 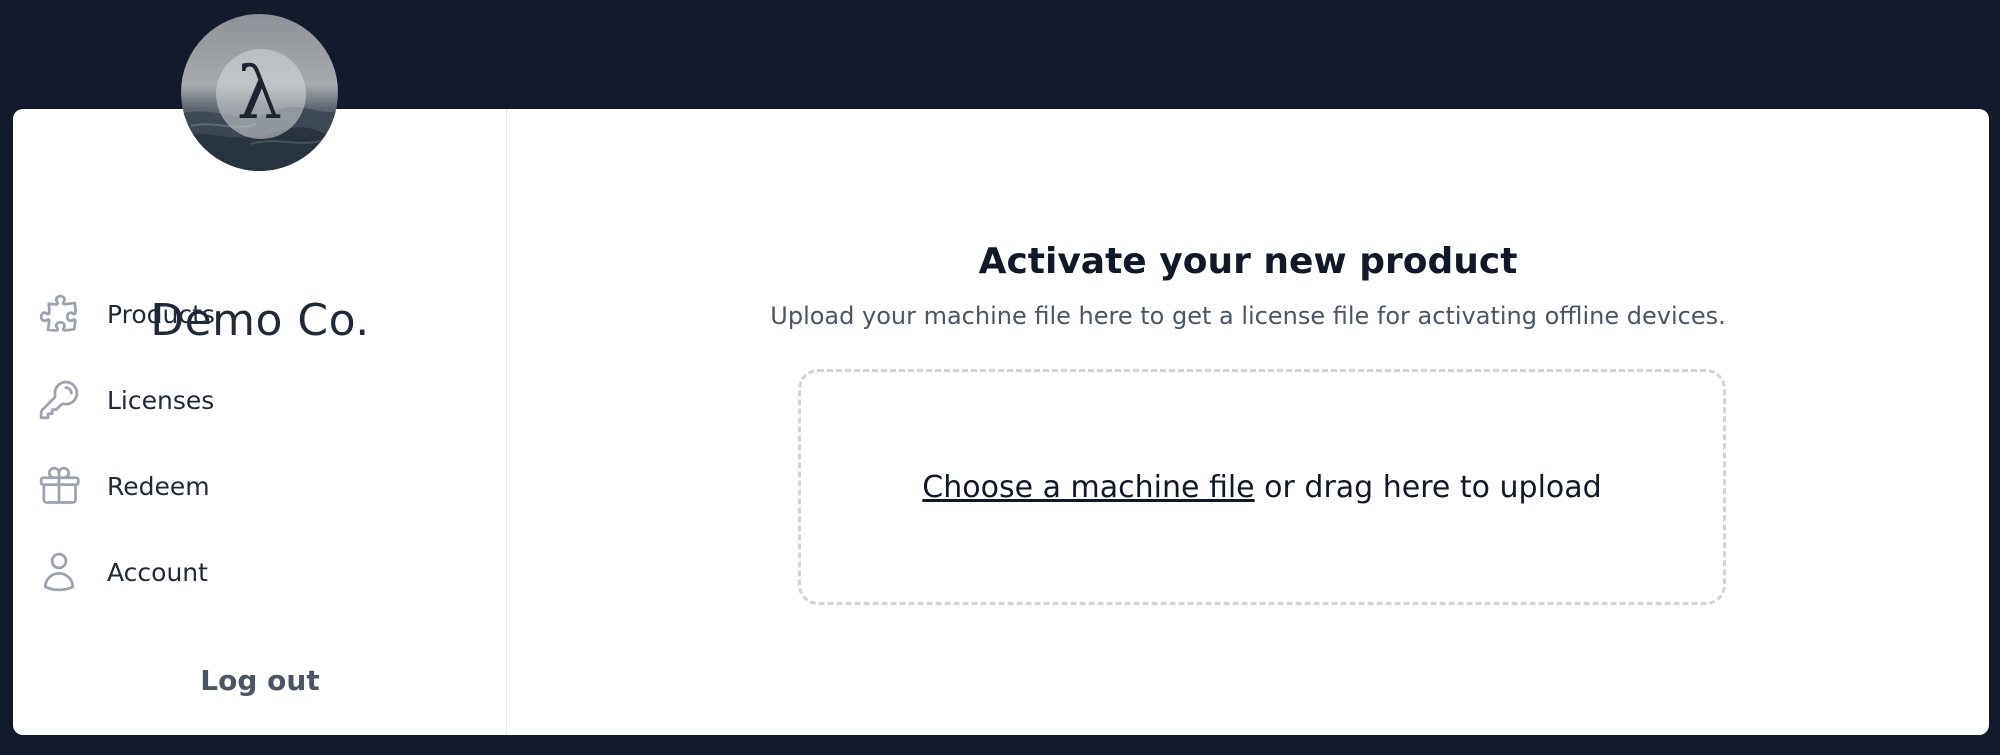 What do you see at coordinates (1248, 261) in the screenshot?
I see `page-title: Activate your new product` at bounding box center [1248, 261].